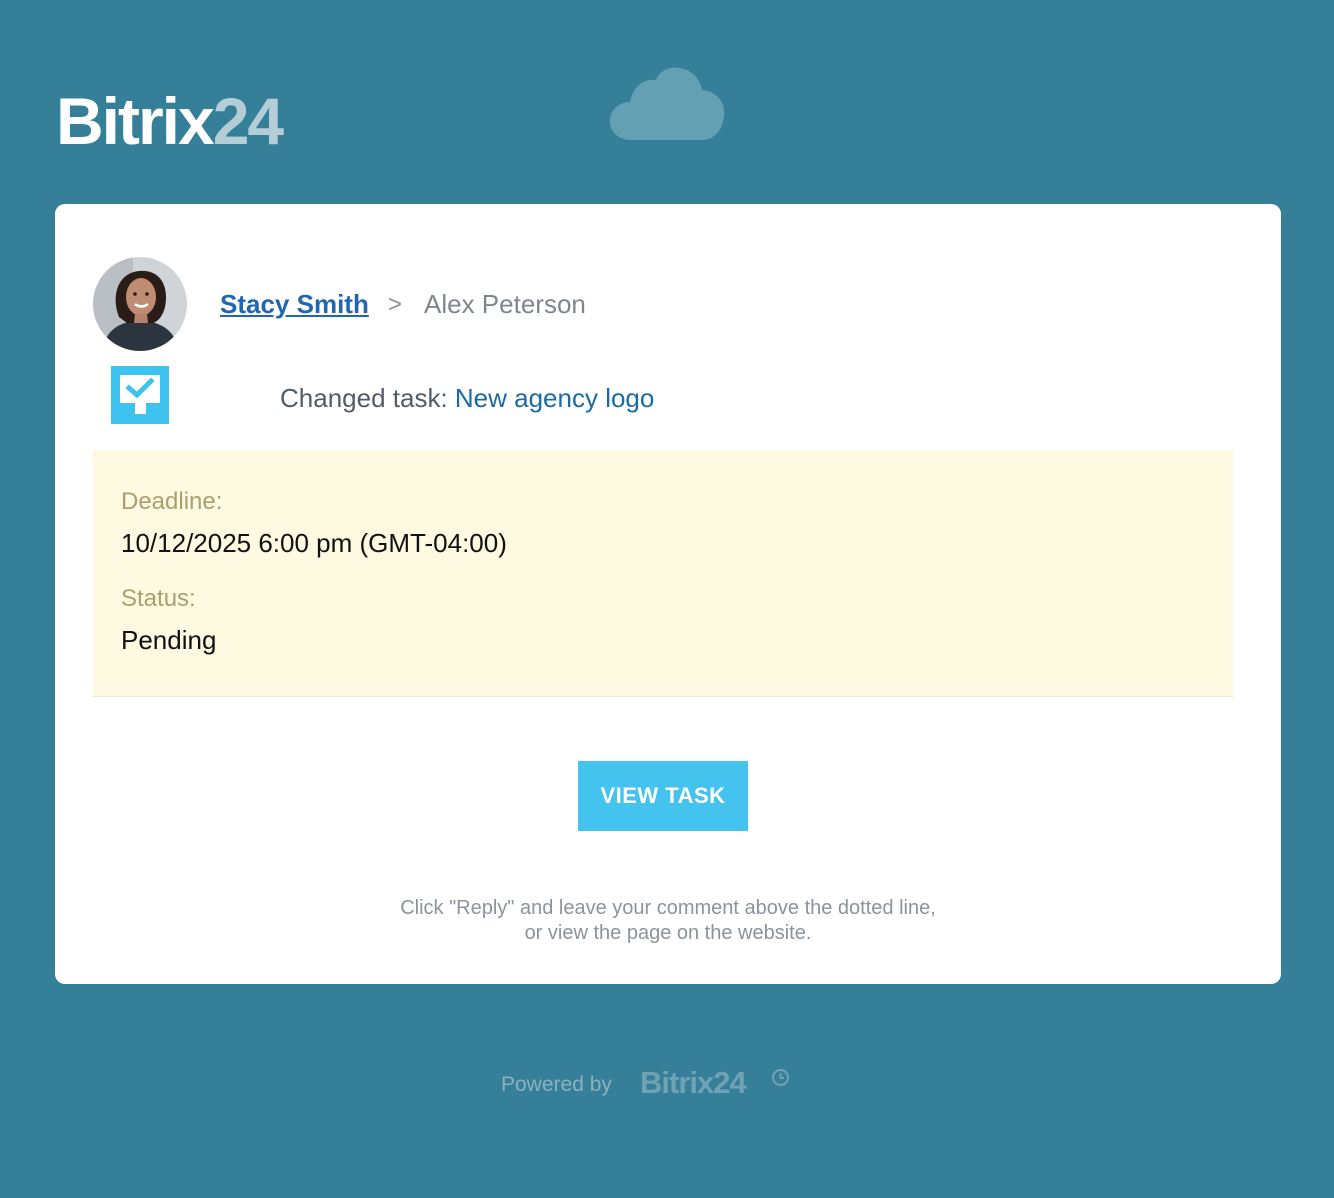 This screenshot has height=1198, width=1334. What do you see at coordinates (693, 1083) in the screenshot?
I see `footer-logo: Bitrix24` at bounding box center [693, 1083].